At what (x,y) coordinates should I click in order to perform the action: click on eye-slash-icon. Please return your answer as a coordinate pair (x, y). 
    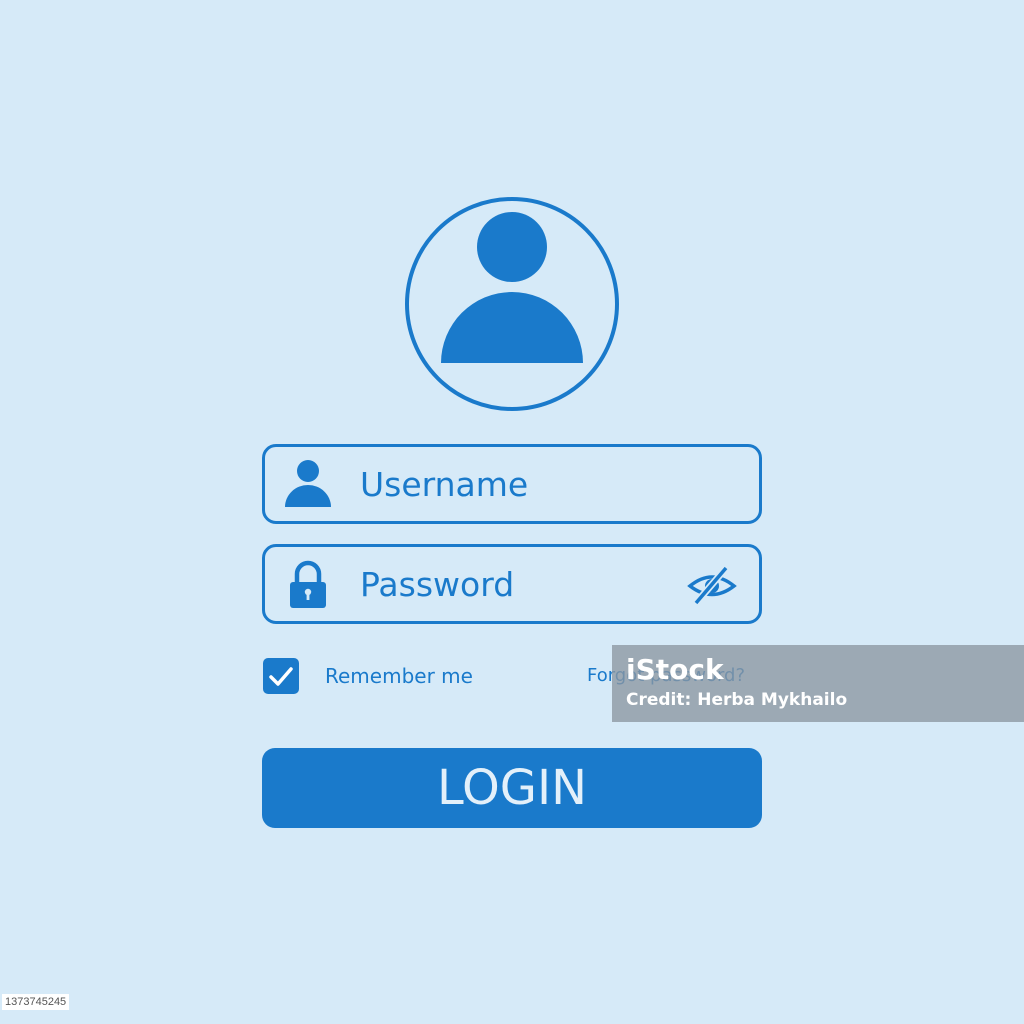
    Looking at the image, I should click on (712, 585).